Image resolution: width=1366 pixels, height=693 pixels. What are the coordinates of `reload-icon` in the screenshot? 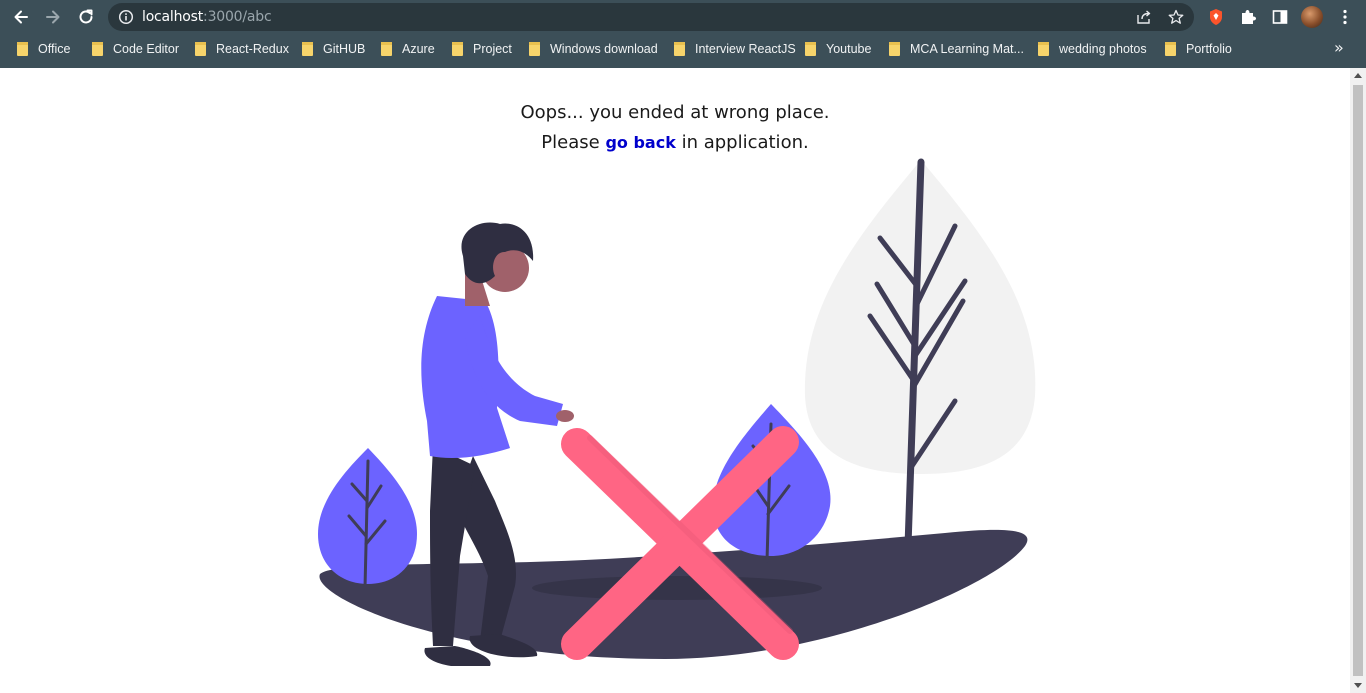 It's located at (86, 16).